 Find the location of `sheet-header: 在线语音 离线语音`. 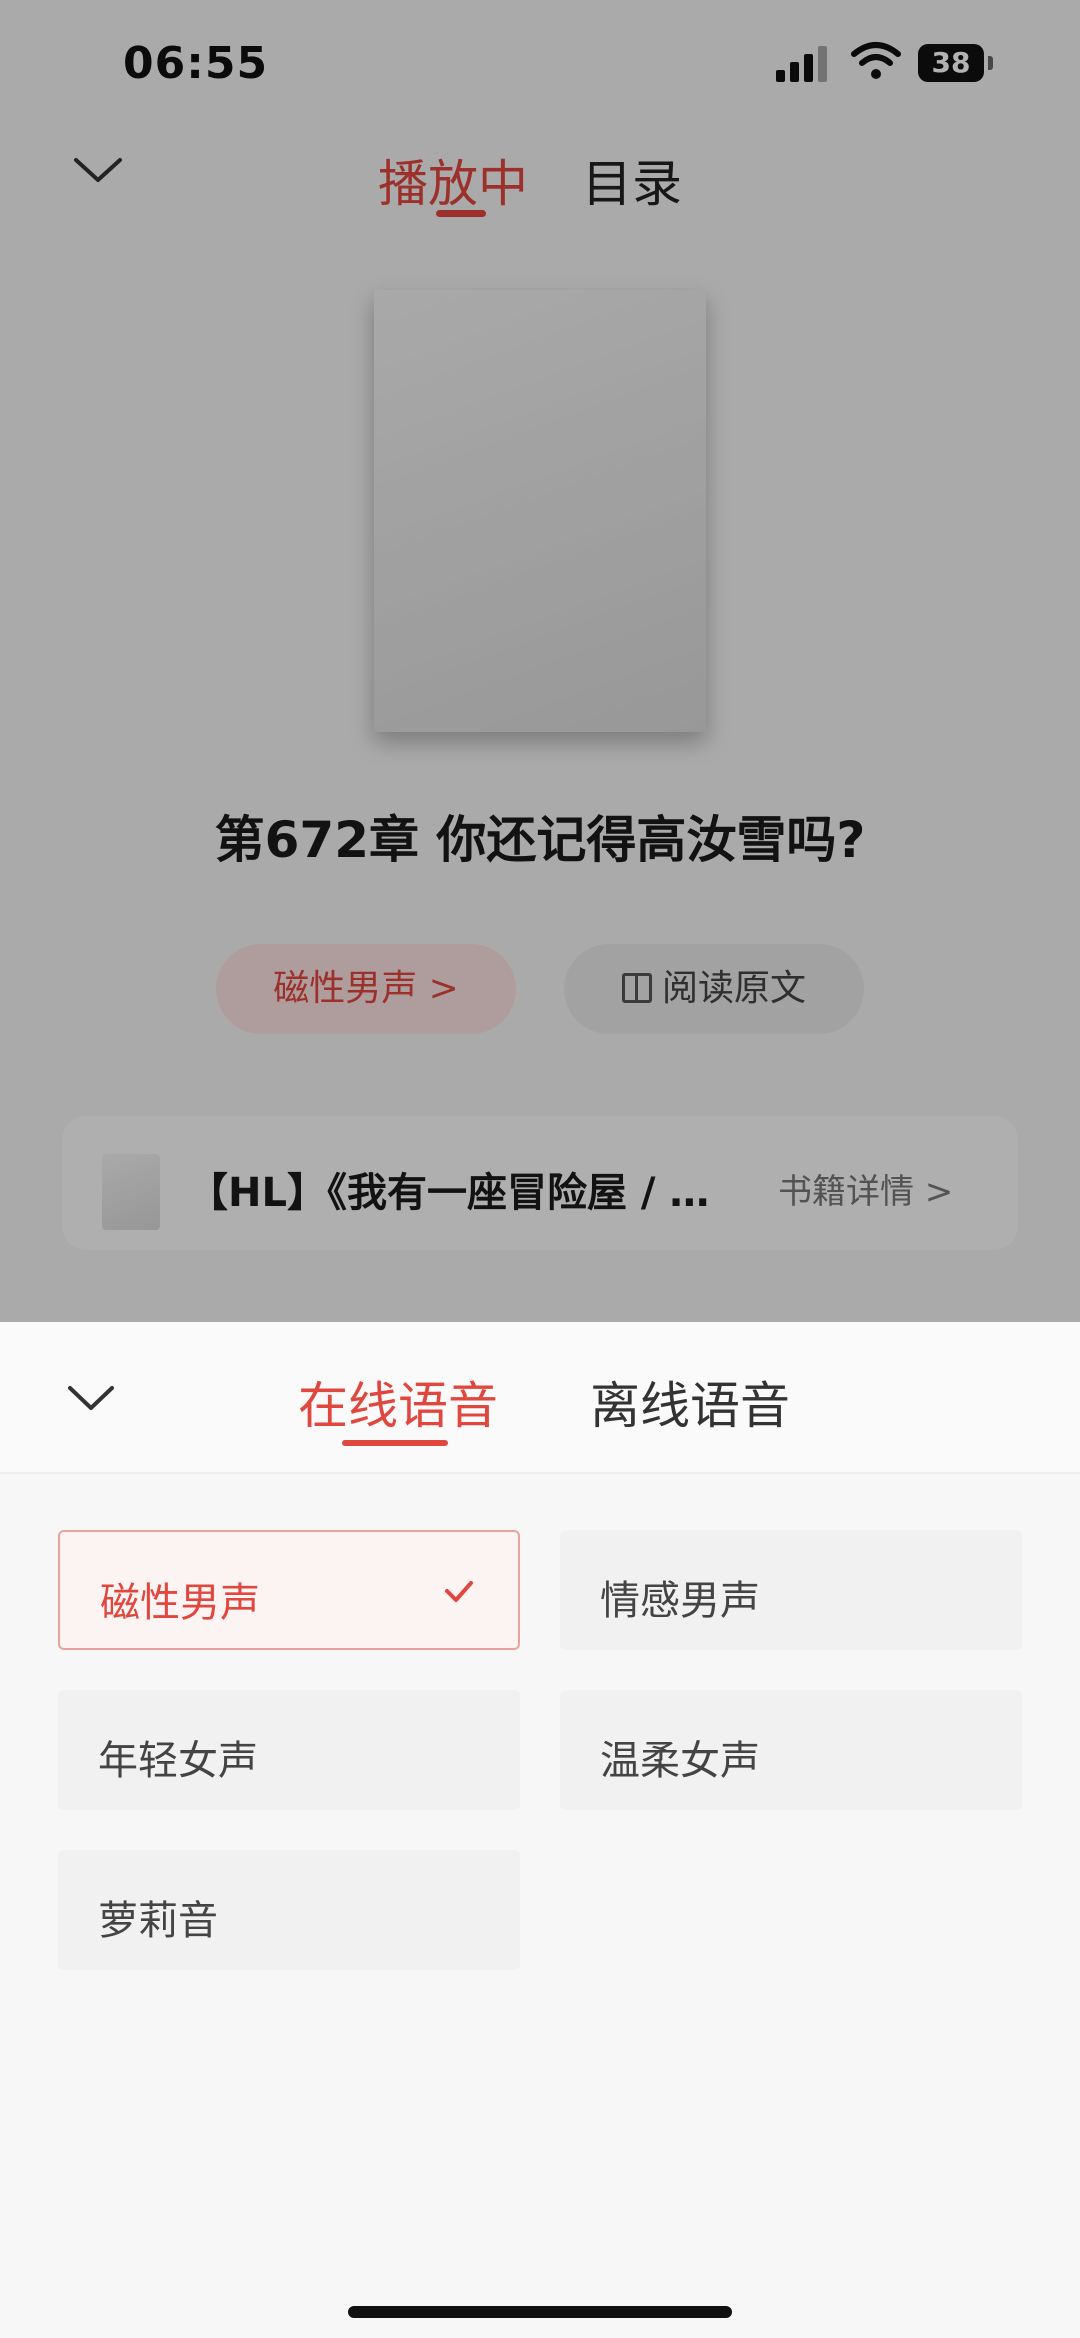

sheet-header: 在线语音 离线语音 is located at coordinates (540, 1398).